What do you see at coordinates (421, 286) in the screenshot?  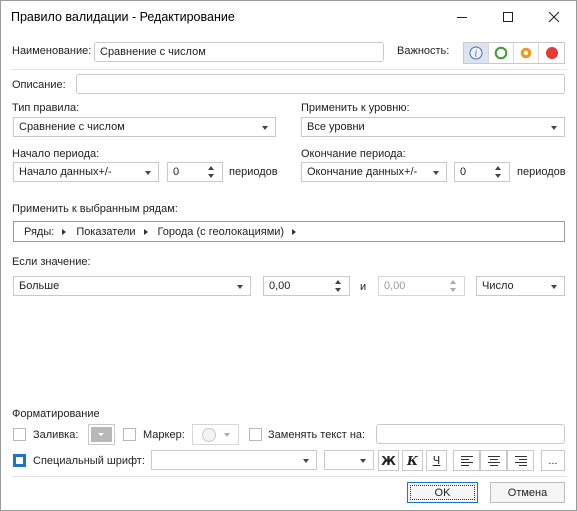 I see `value2-input: 0,00` at bounding box center [421, 286].